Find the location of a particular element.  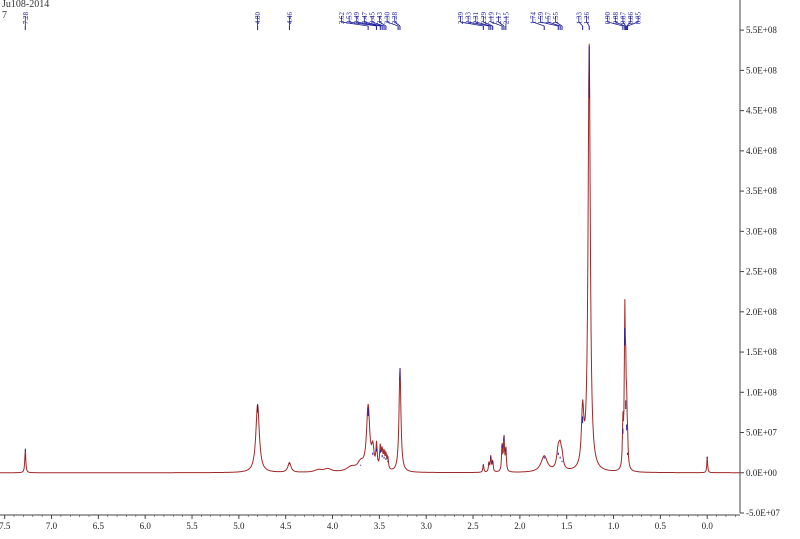

x-tick-label: 1.5 is located at coordinates (567, 526).